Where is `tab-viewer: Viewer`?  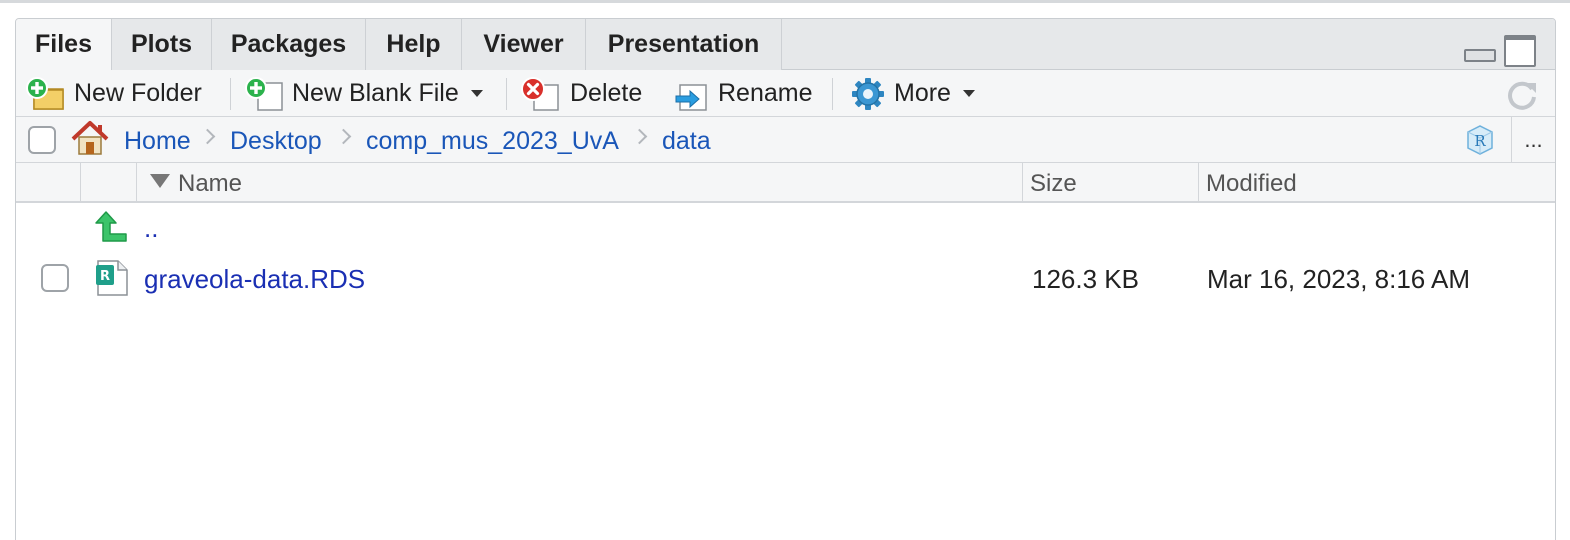 tab-viewer: Viewer is located at coordinates (524, 44).